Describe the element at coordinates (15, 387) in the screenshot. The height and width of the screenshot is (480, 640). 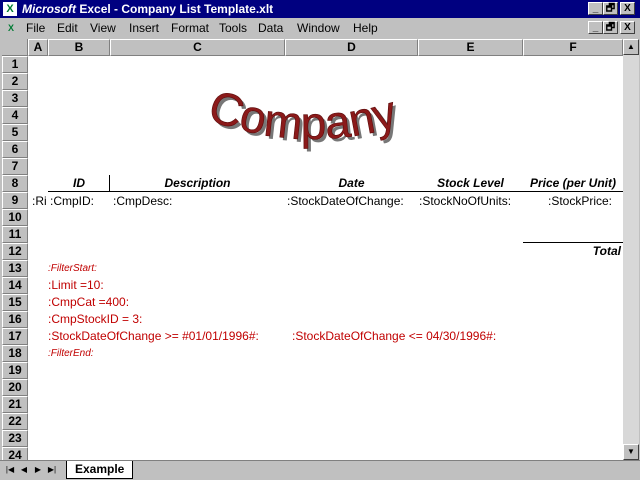
I see `row-header-20: 20` at that location.